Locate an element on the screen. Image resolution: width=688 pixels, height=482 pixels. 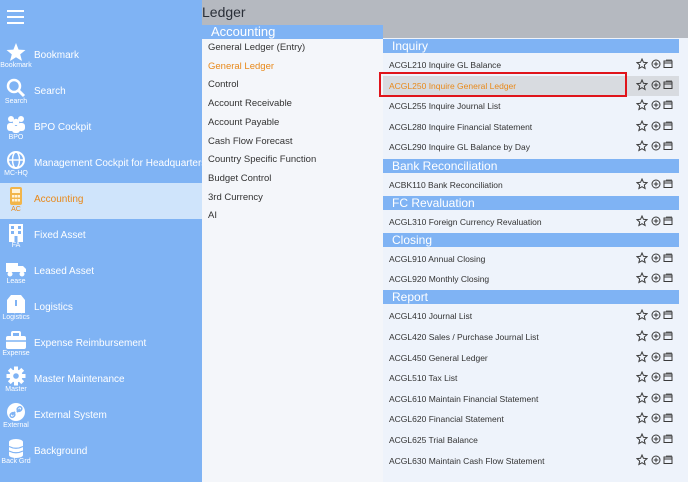
subnav-item-general-ledger: General Ledger is located at coordinates (241, 66).